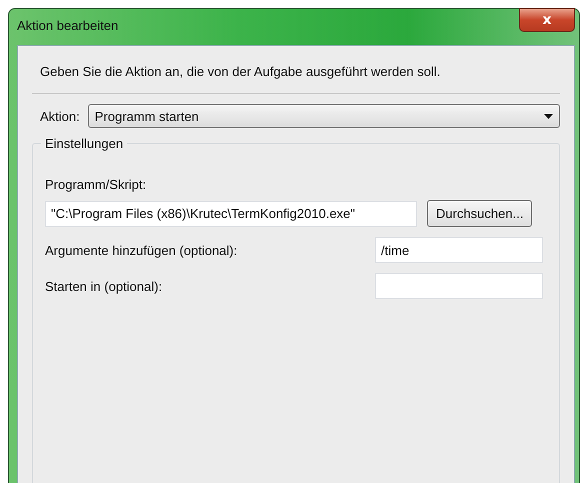 This screenshot has width=582, height=483. I want to click on action-label: Aktion:, so click(60, 116).